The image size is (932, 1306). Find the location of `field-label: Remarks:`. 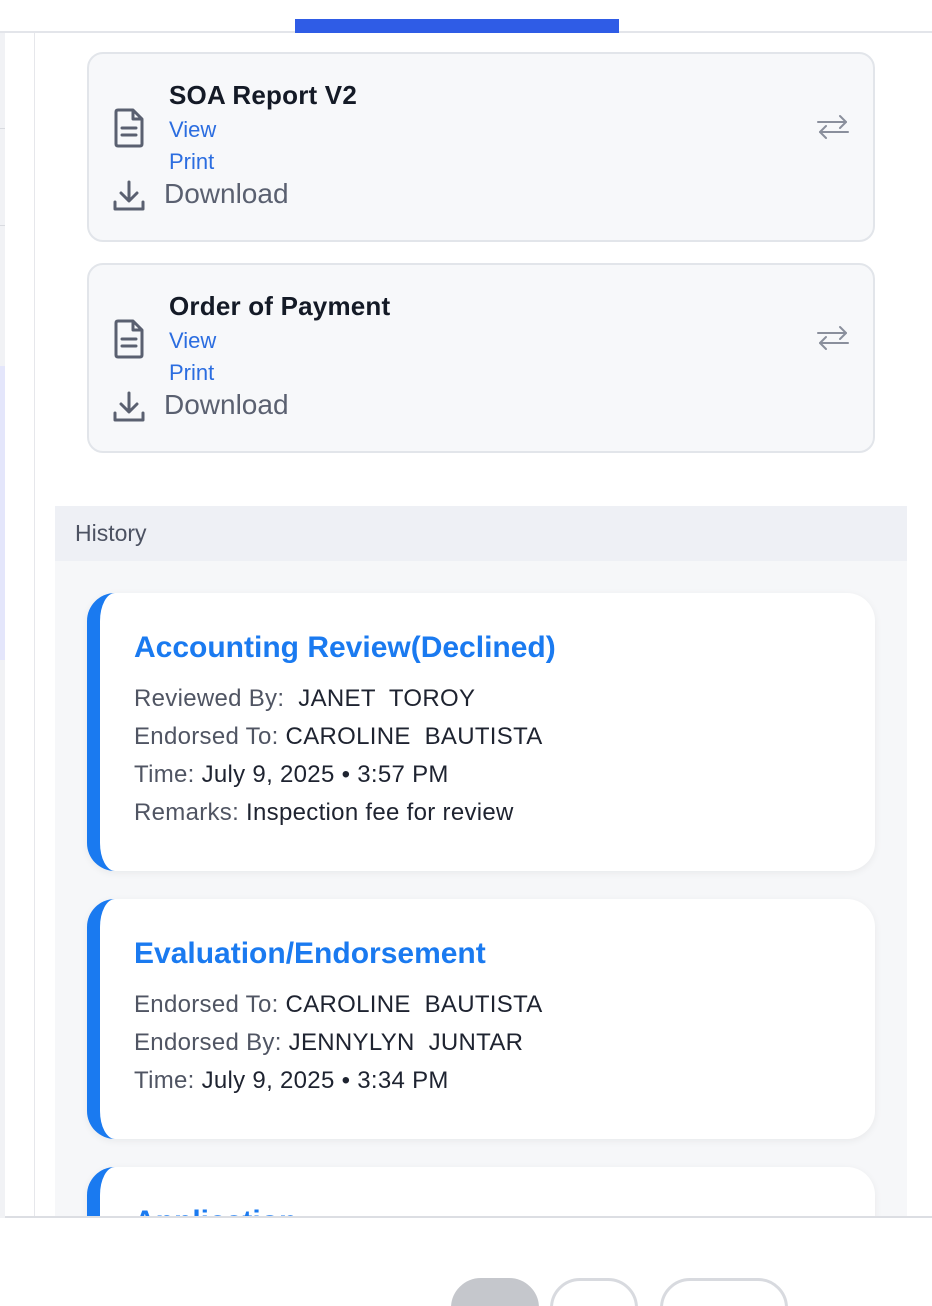

field-label: Remarks: is located at coordinates (187, 812).